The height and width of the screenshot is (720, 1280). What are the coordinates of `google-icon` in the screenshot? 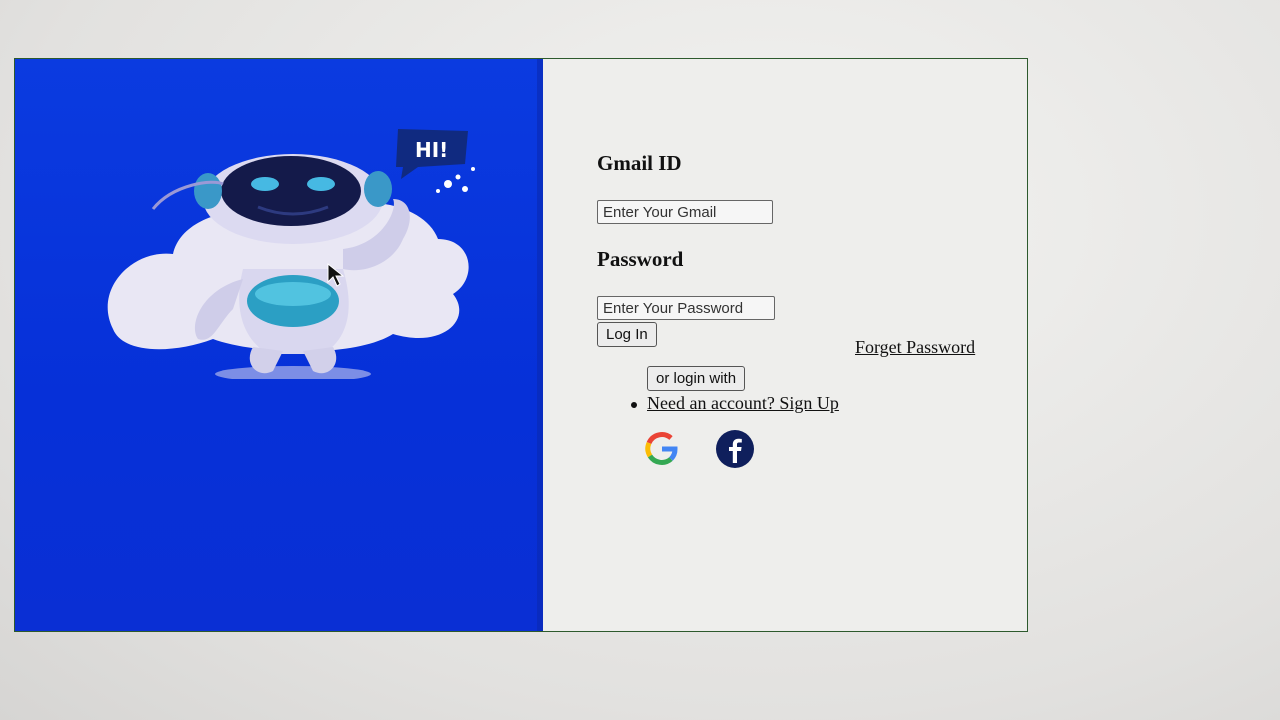 It's located at (661, 449).